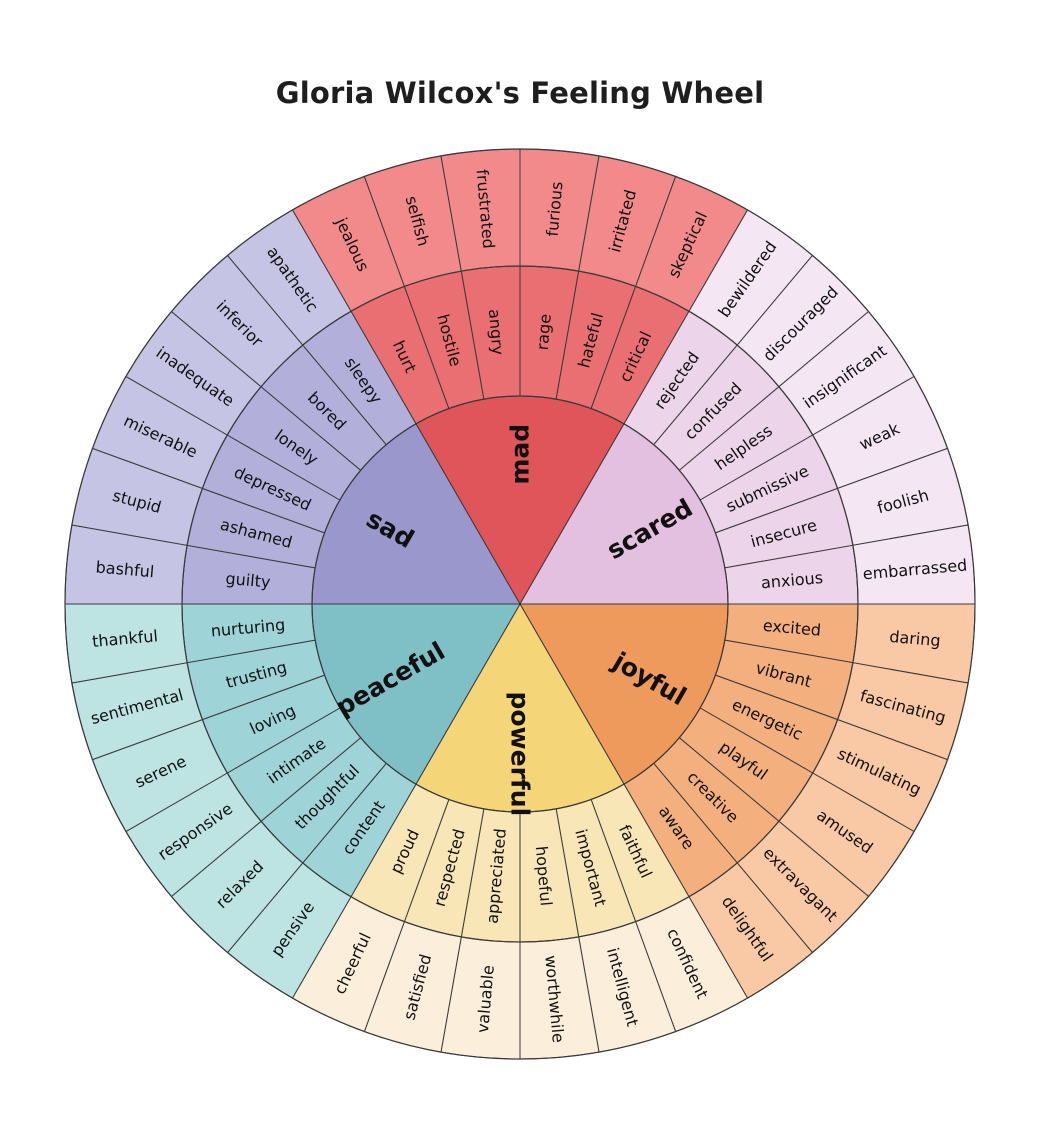 Image resolution: width=1040 pixels, height=1127 pixels. I want to click on middle-label-guilty: guilty, so click(248, 580).